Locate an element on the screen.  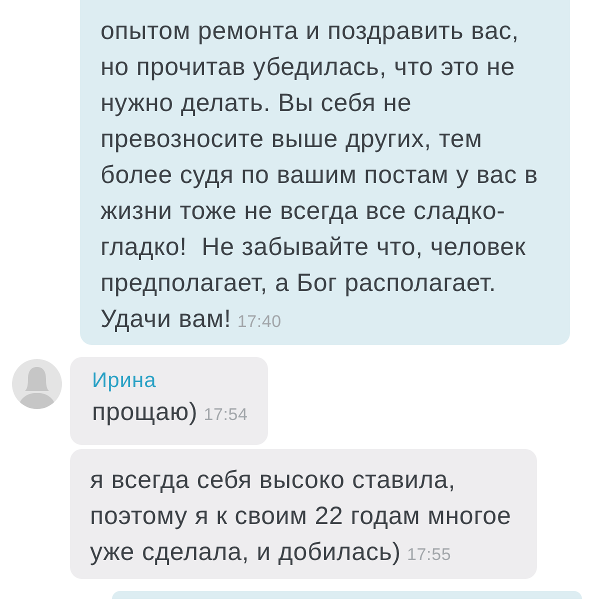
message-text: опытом ремонта и поздравить вас, is located at coordinates (310, 31).